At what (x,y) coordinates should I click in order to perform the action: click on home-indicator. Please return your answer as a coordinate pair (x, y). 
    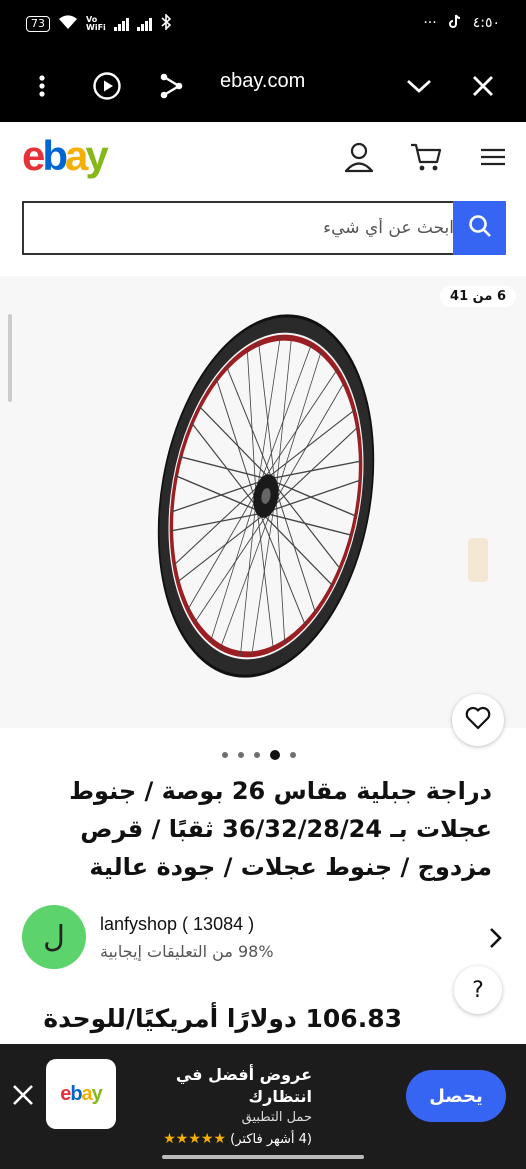
    Looking at the image, I should click on (263, 1157).